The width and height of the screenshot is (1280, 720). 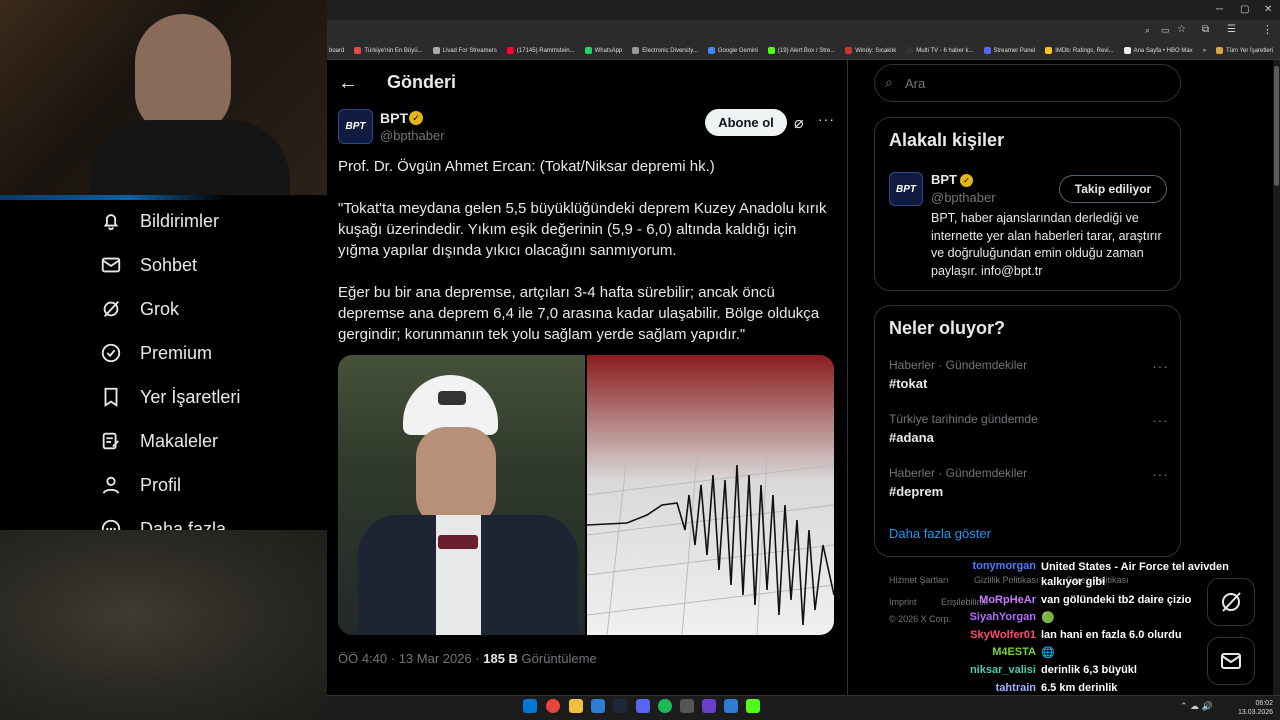 What do you see at coordinates (1147, 30) in the screenshot?
I see `zoom-icon: ⌕` at bounding box center [1147, 30].